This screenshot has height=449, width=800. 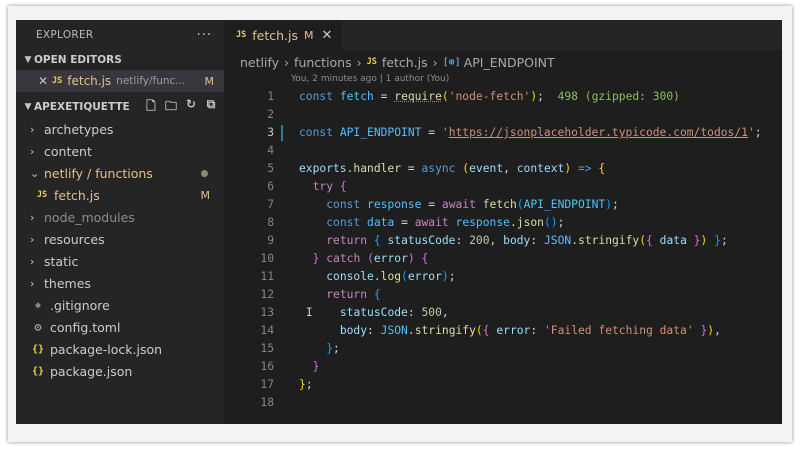 What do you see at coordinates (68, 151) in the screenshot?
I see `tree-item-label: content` at bounding box center [68, 151].